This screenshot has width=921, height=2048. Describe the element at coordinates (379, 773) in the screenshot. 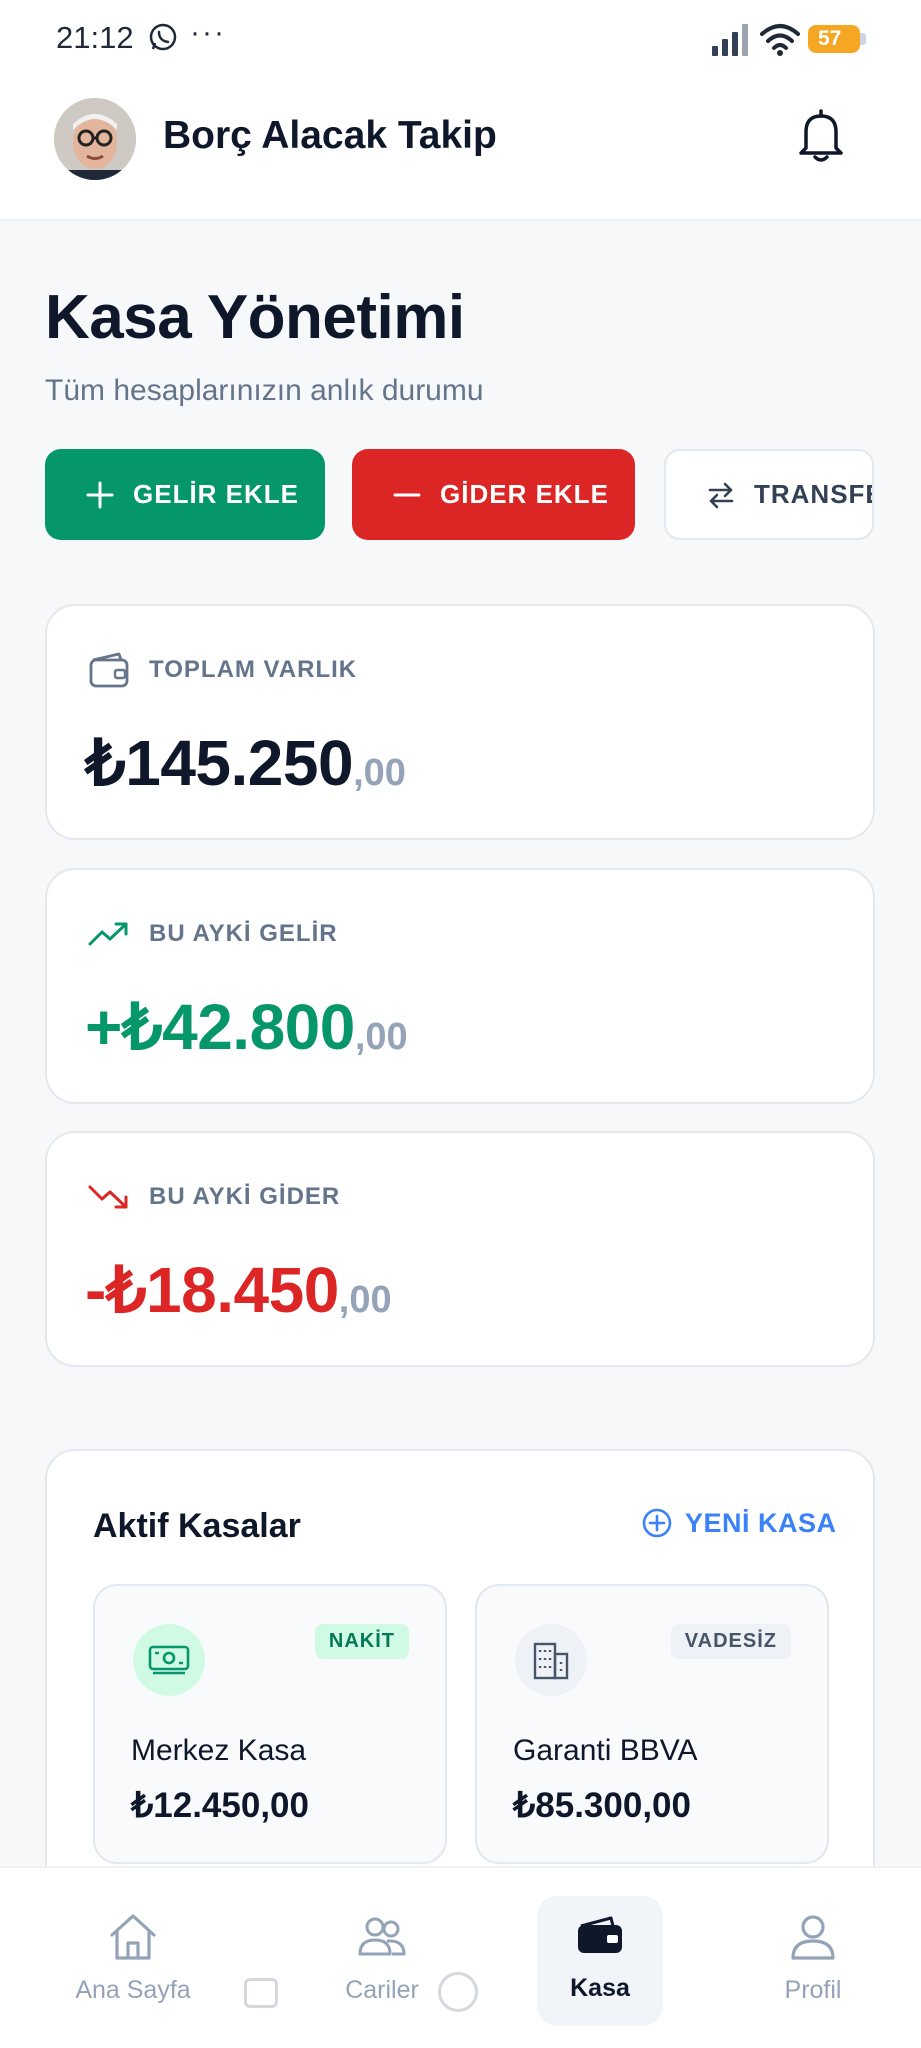

I see `total-assets-cents: ,00` at that location.